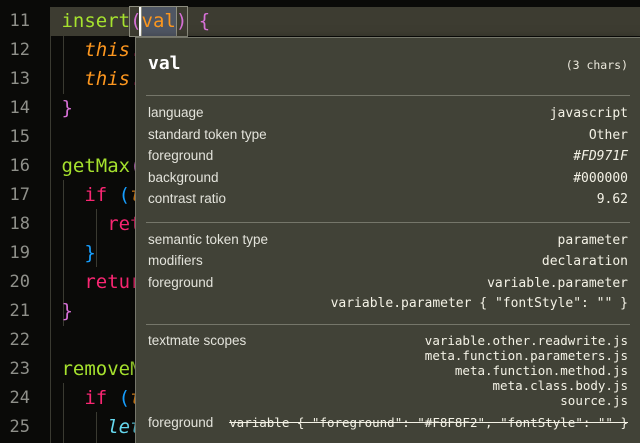 The image size is (640, 443). I want to click on code-line-content: getMax(, so click(95, 166).